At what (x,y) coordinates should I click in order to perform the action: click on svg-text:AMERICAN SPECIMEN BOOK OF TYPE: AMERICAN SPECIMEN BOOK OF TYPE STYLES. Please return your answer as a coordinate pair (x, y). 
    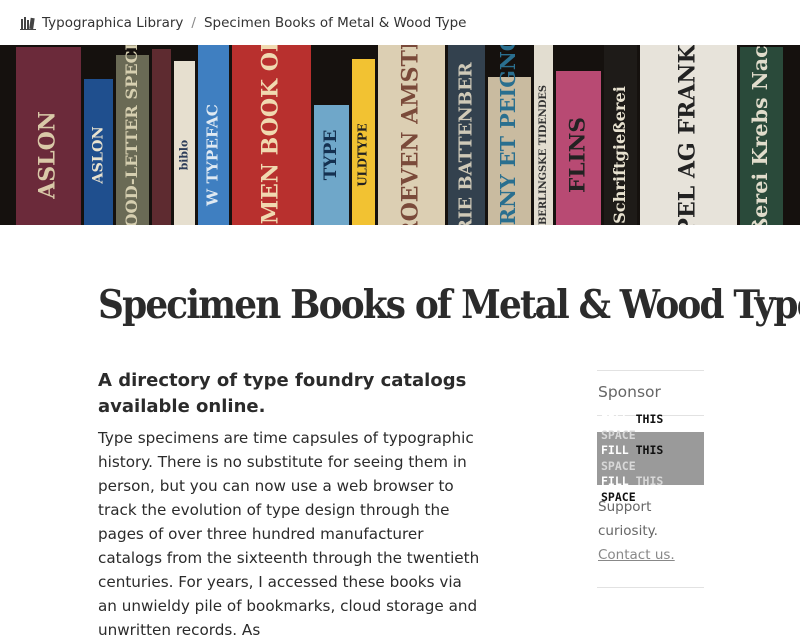
    Looking at the image, I should click on (271, 135).